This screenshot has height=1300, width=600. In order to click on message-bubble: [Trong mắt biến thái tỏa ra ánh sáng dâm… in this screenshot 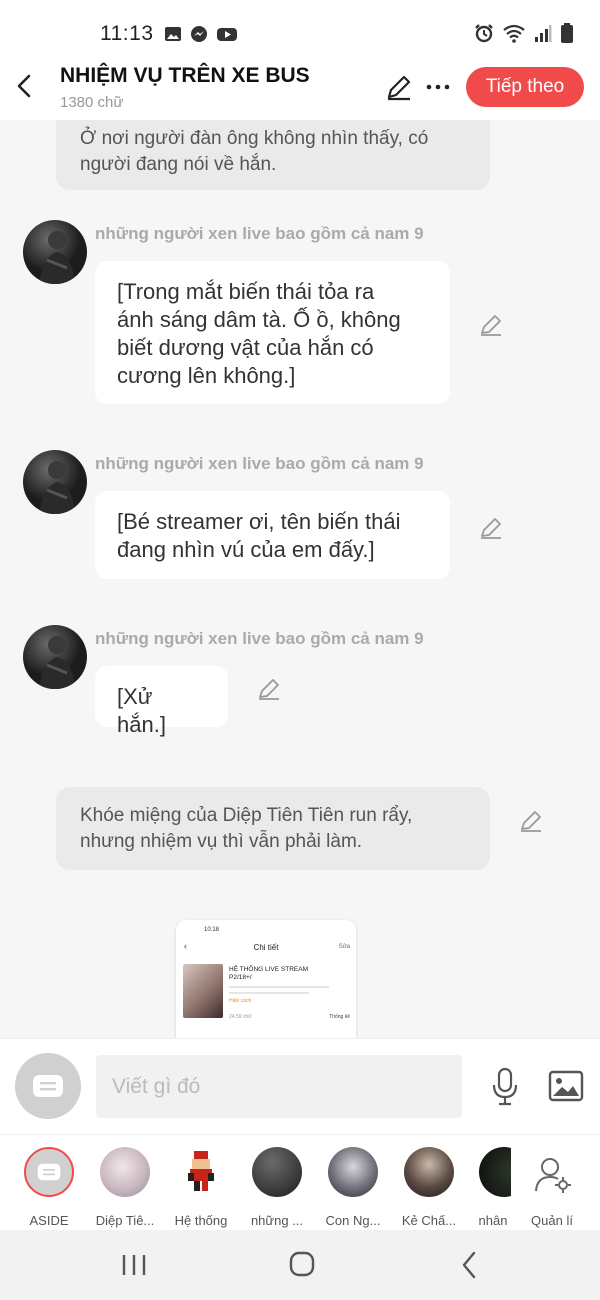, I will do `click(272, 332)`.